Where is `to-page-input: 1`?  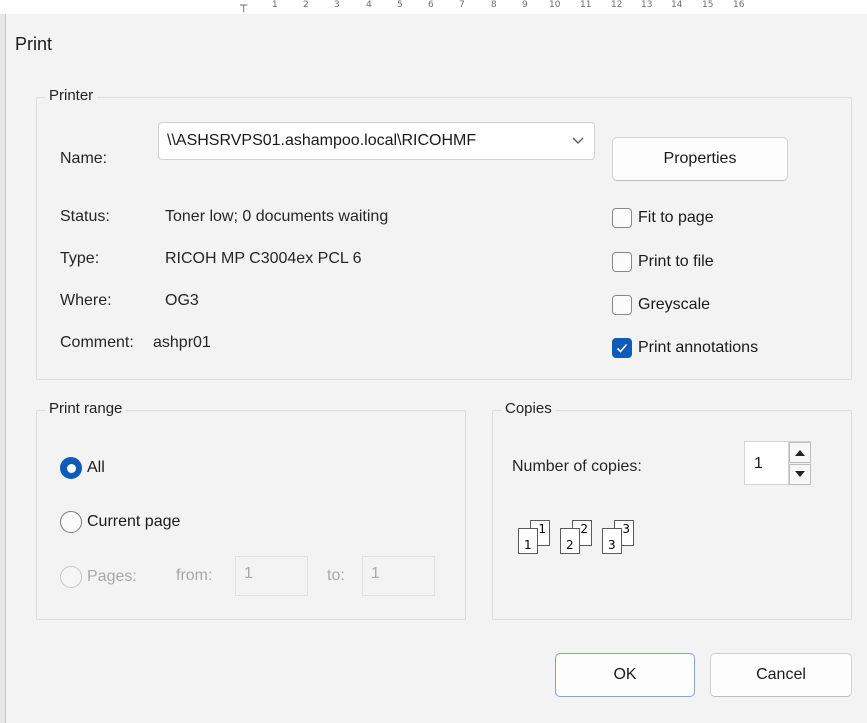
to-page-input: 1 is located at coordinates (398, 576).